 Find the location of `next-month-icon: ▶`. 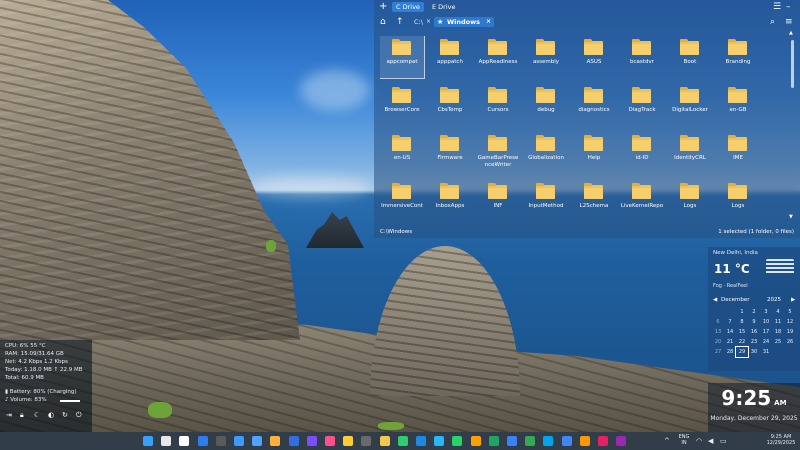

next-month-icon: ▶ is located at coordinates (793, 300).